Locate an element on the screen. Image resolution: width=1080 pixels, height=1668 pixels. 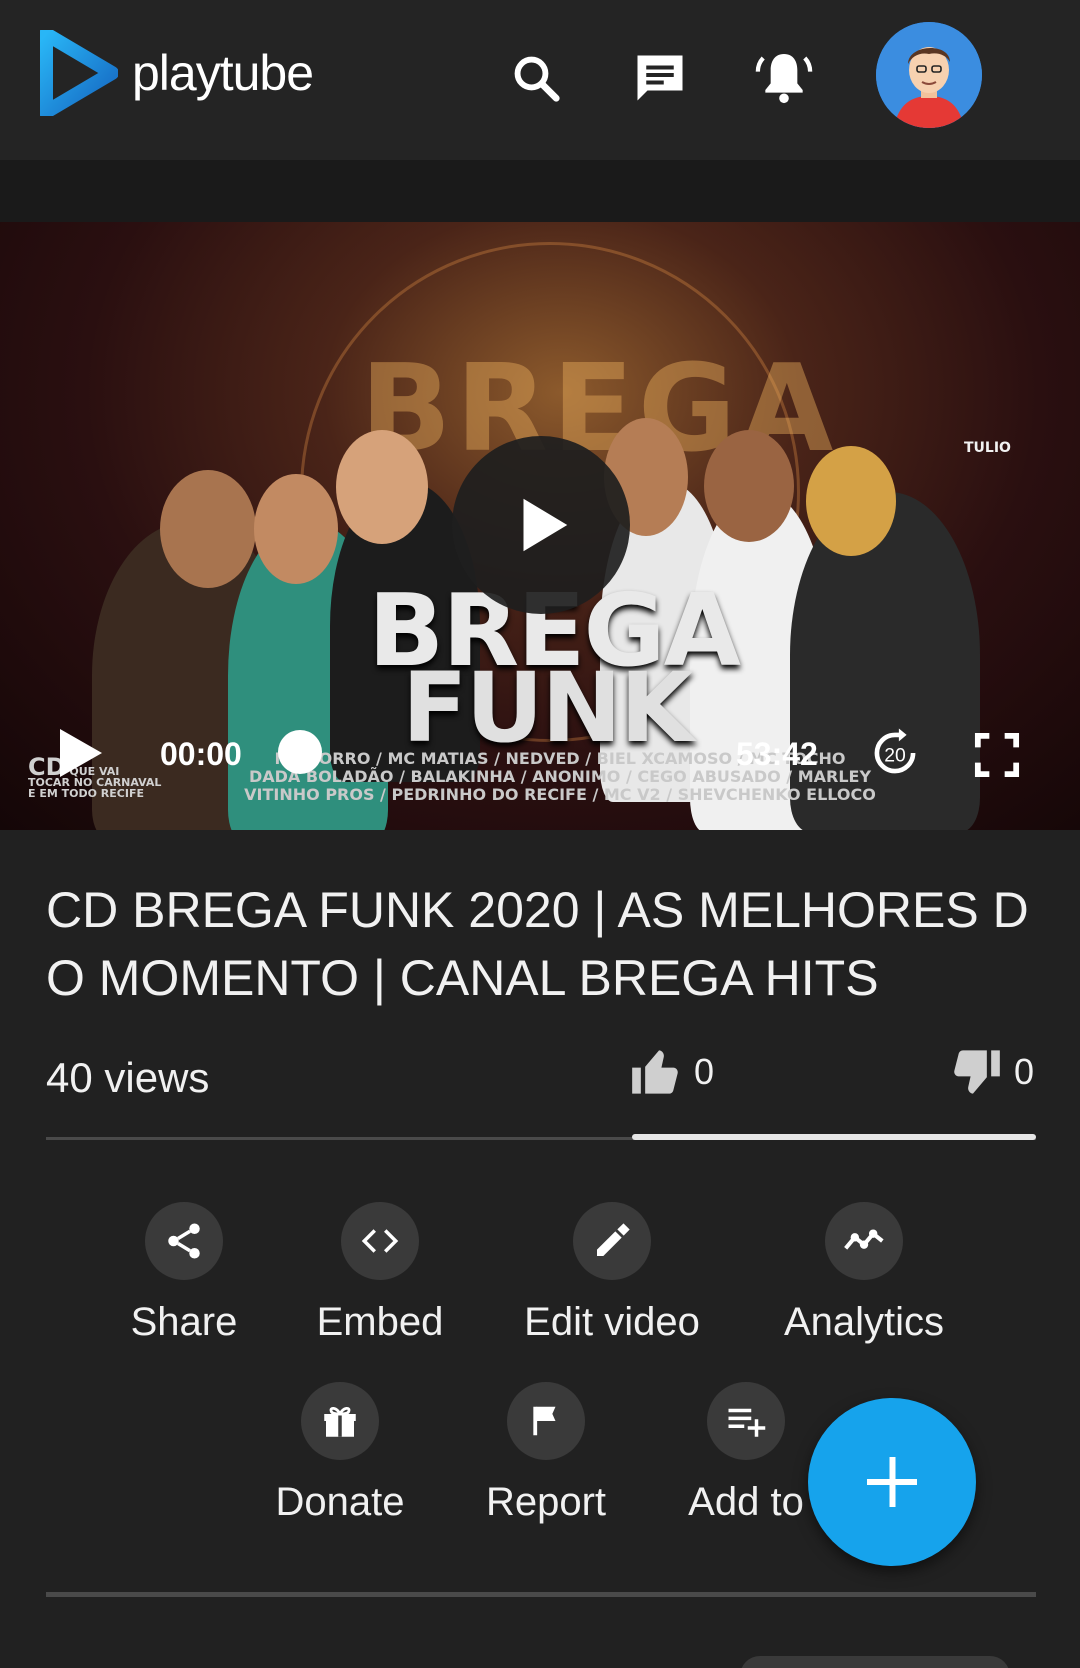
gift-icon is located at coordinates (340, 1421).